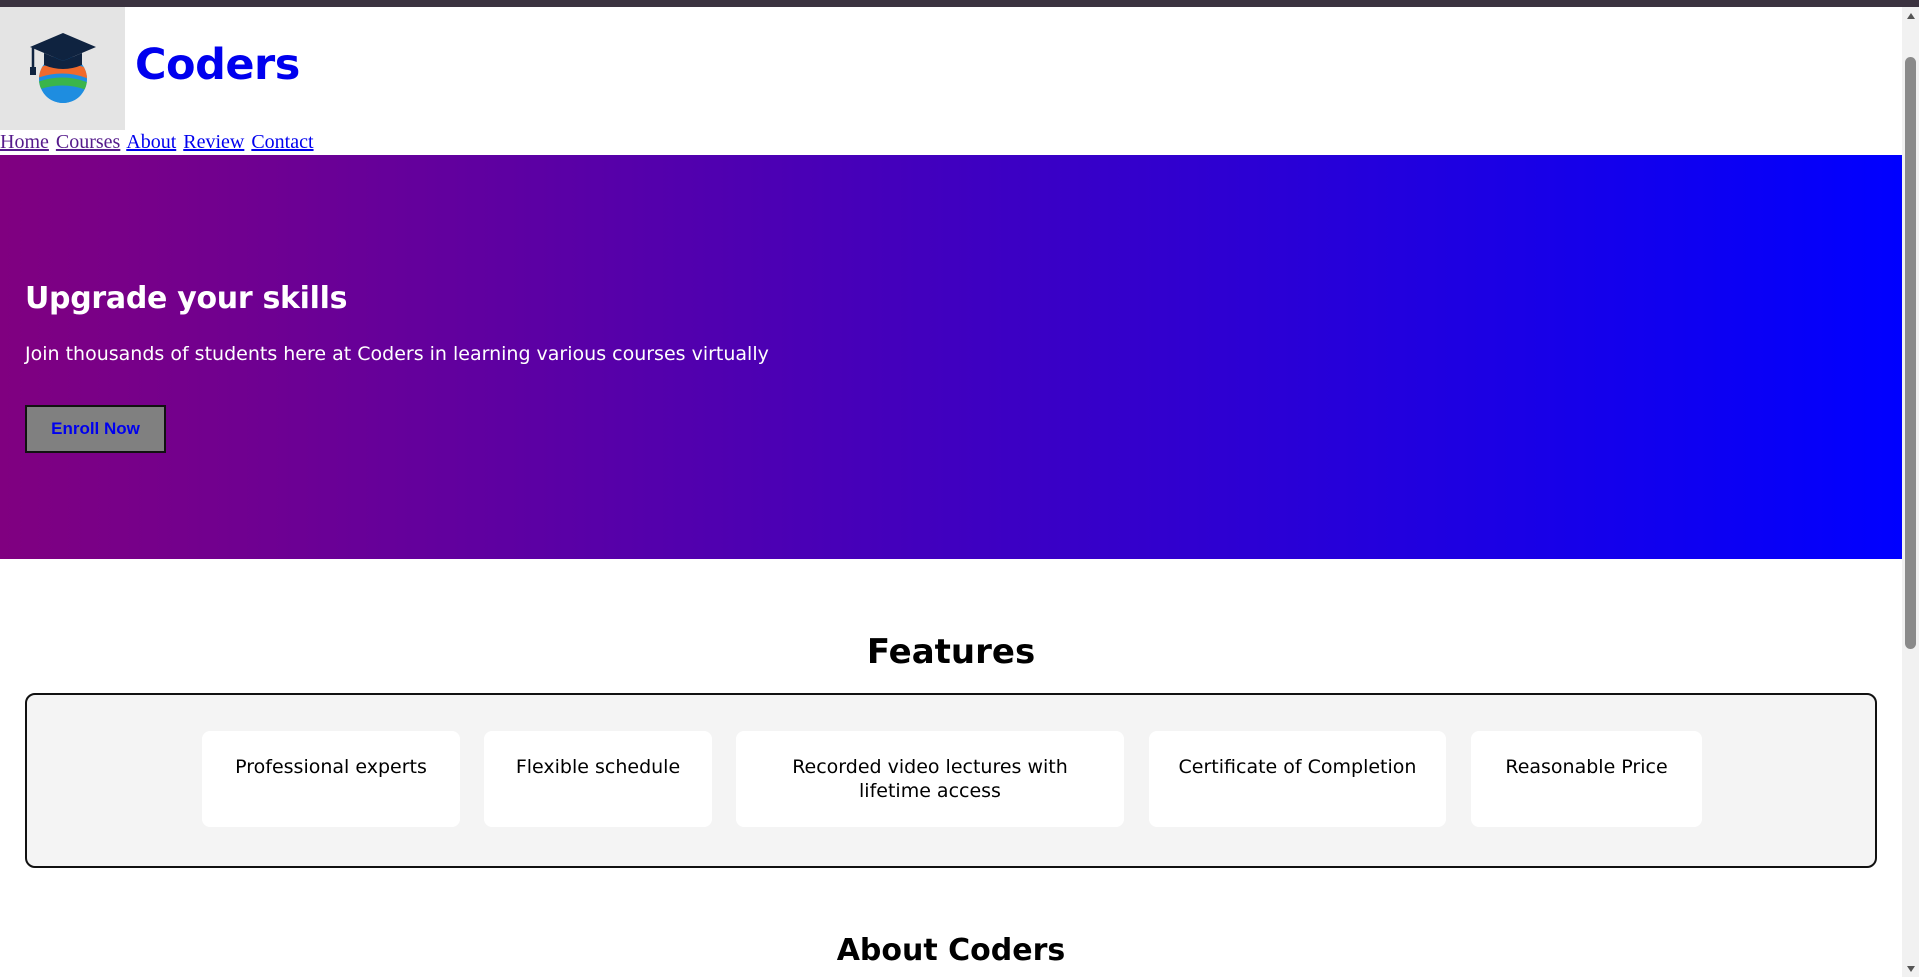  What do you see at coordinates (1910, 15) in the screenshot?
I see `scroll-up-arrow-icon` at bounding box center [1910, 15].